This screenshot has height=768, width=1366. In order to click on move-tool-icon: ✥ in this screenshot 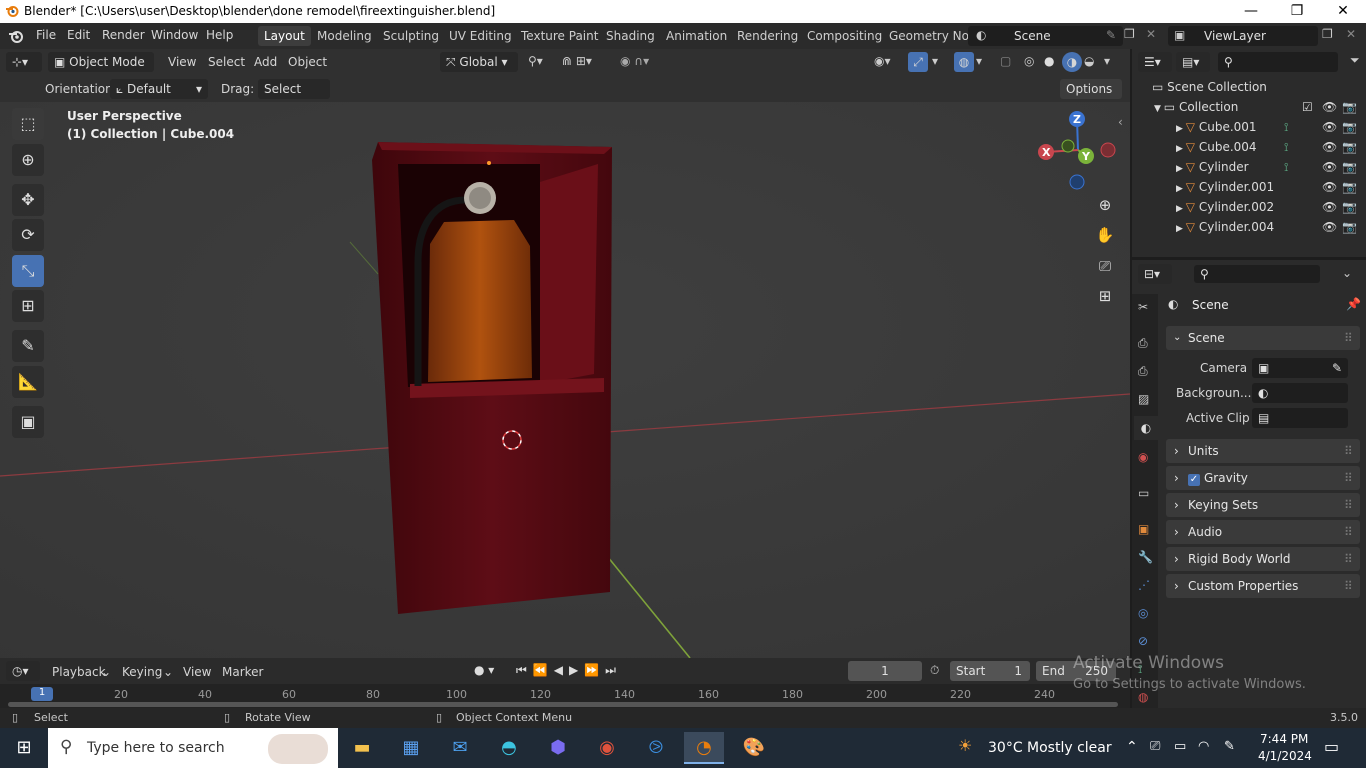, I will do `click(28, 200)`.